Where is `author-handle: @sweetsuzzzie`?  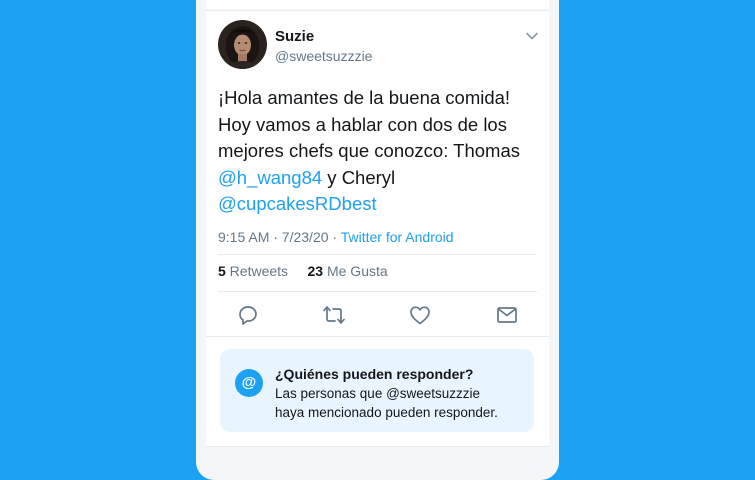 author-handle: @sweetsuzzzie is located at coordinates (323, 56).